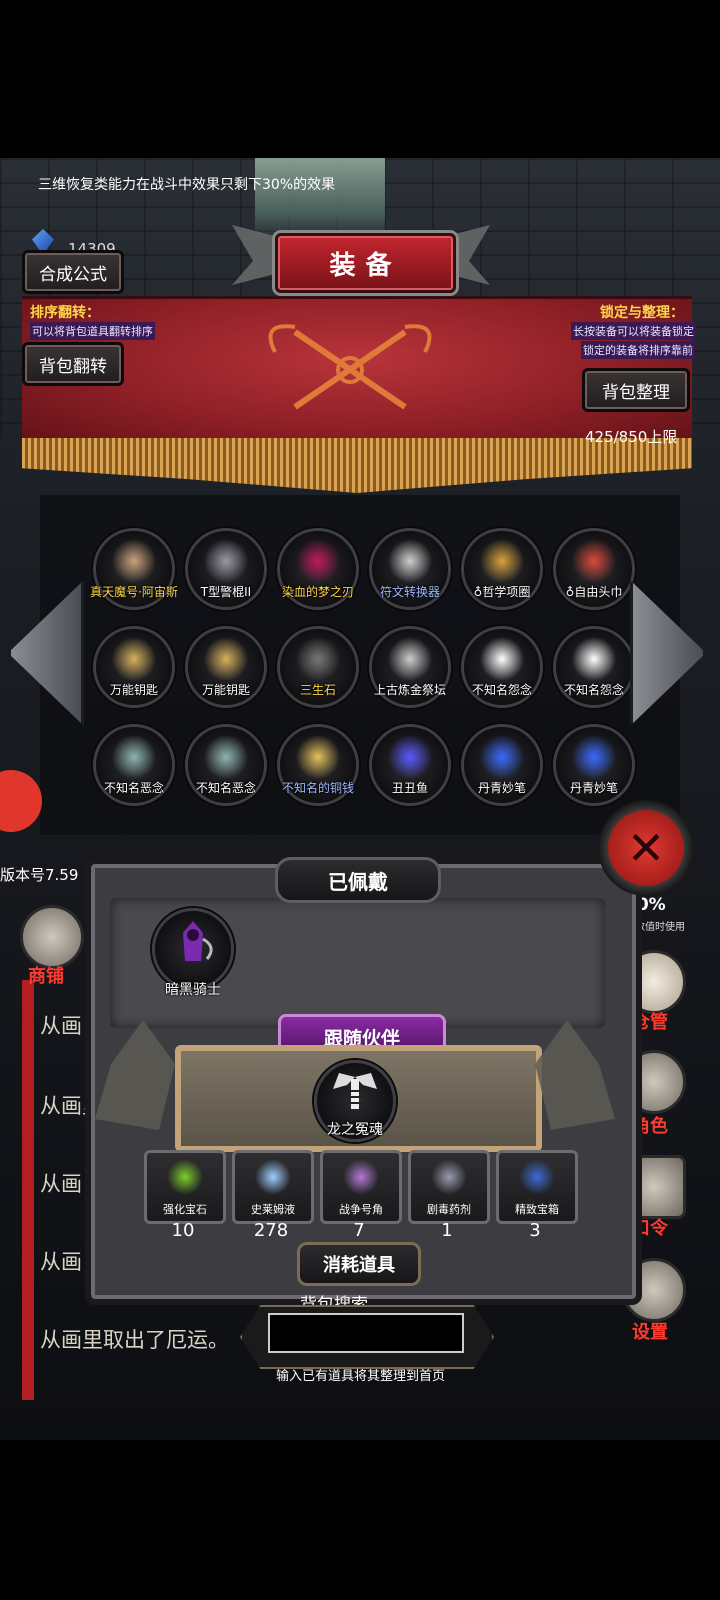  Describe the element at coordinates (359, 1230) in the screenshot. I see `consumable-count: 7` at that location.